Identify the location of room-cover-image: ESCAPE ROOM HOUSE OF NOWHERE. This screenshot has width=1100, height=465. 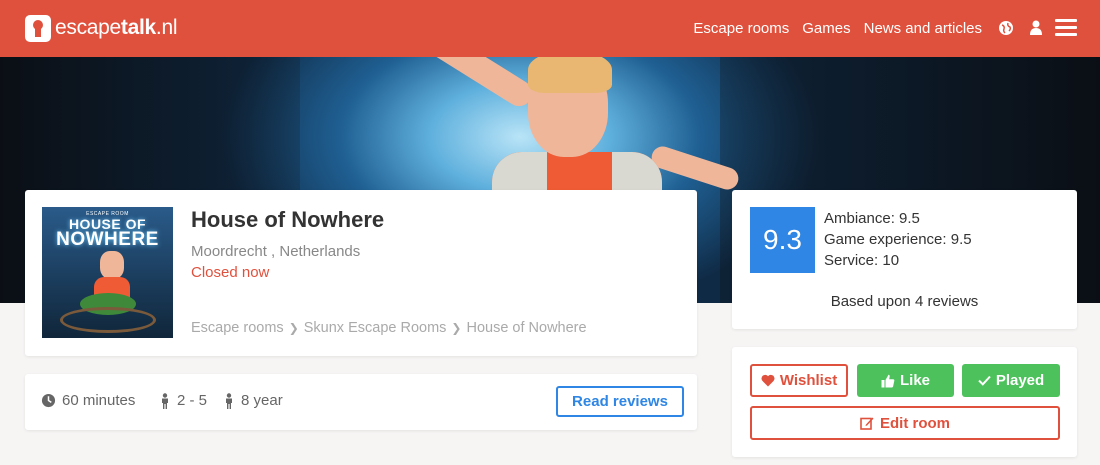
(107, 272).